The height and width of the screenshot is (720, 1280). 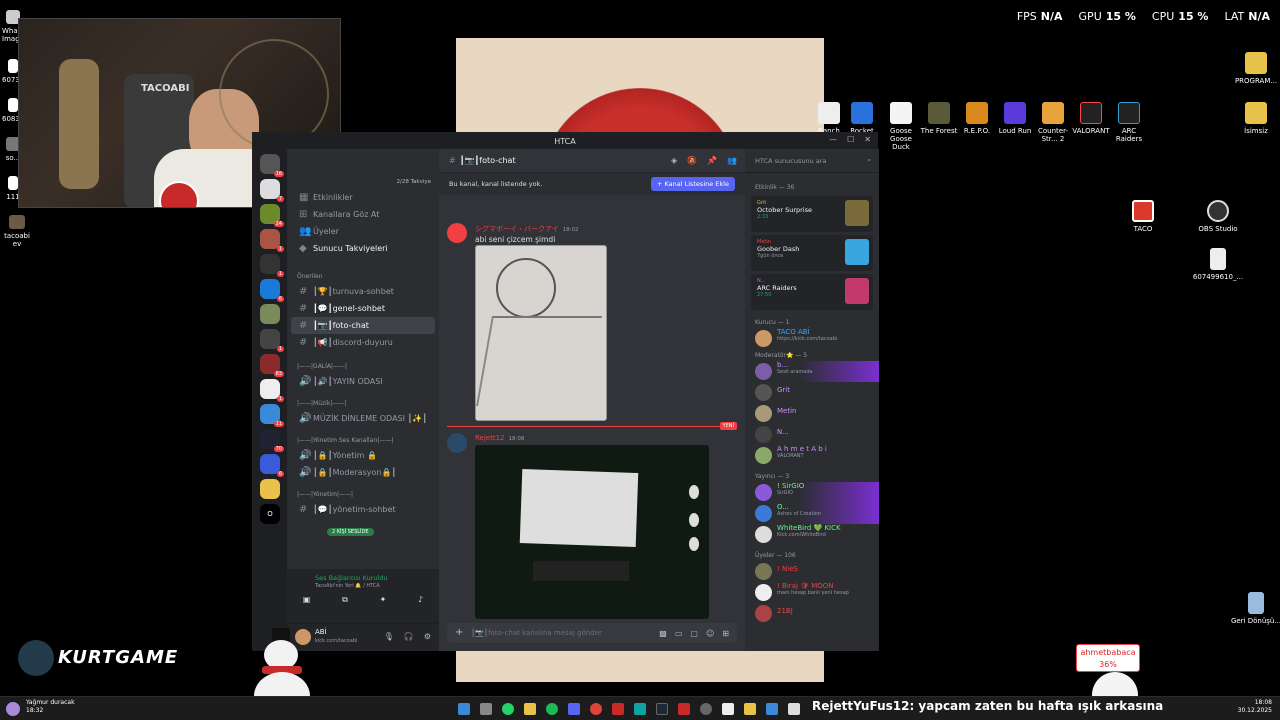 What do you see at coordinates (363, 472) in the screenshot?
I see `voice-moderasyon: 🔊 ┃🔒┃Moderasyon🔒┃` at bounding box center [363, 472].